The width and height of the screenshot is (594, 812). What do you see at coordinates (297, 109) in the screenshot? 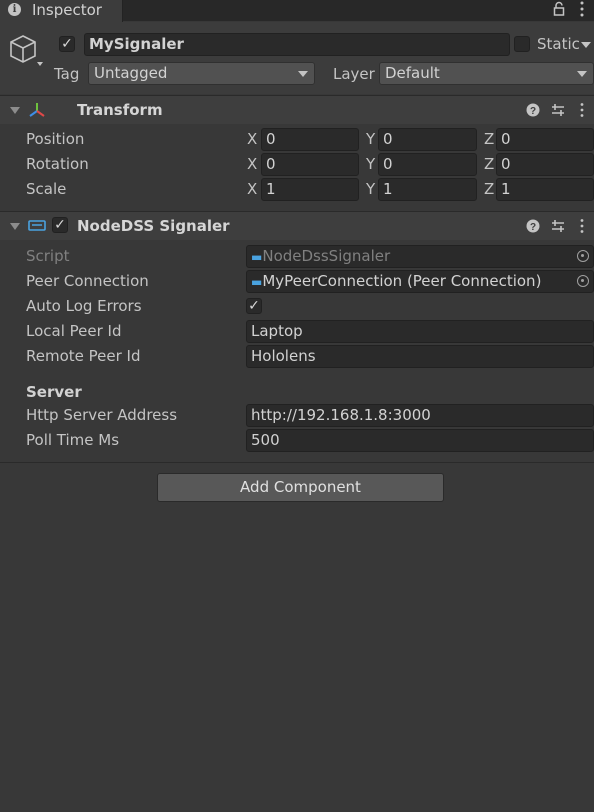
I see `transform-header: Transform ?` at bounding box center [297, 109].